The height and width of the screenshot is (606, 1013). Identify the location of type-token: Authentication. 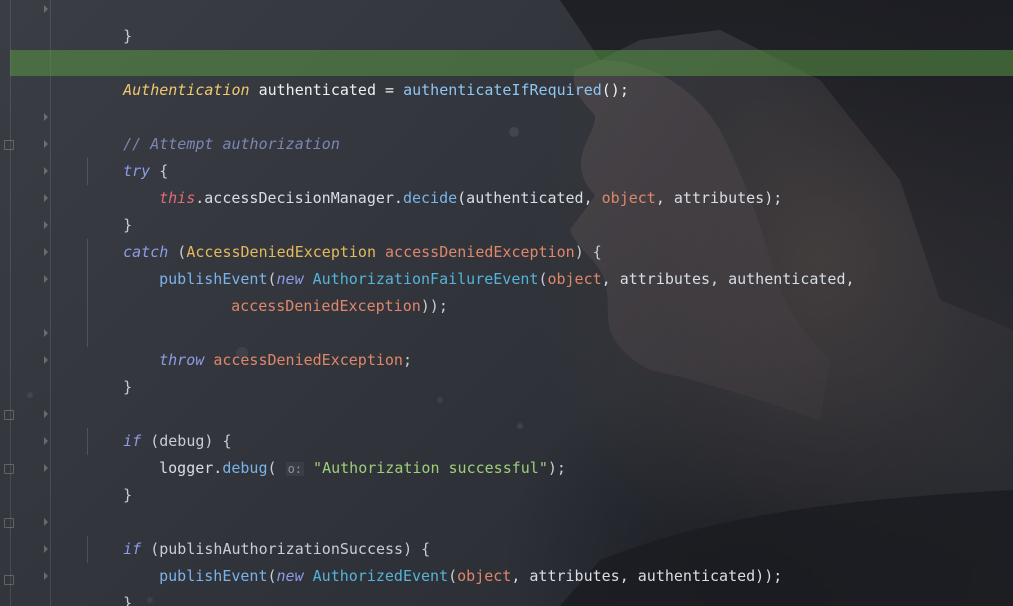
(186, 90).